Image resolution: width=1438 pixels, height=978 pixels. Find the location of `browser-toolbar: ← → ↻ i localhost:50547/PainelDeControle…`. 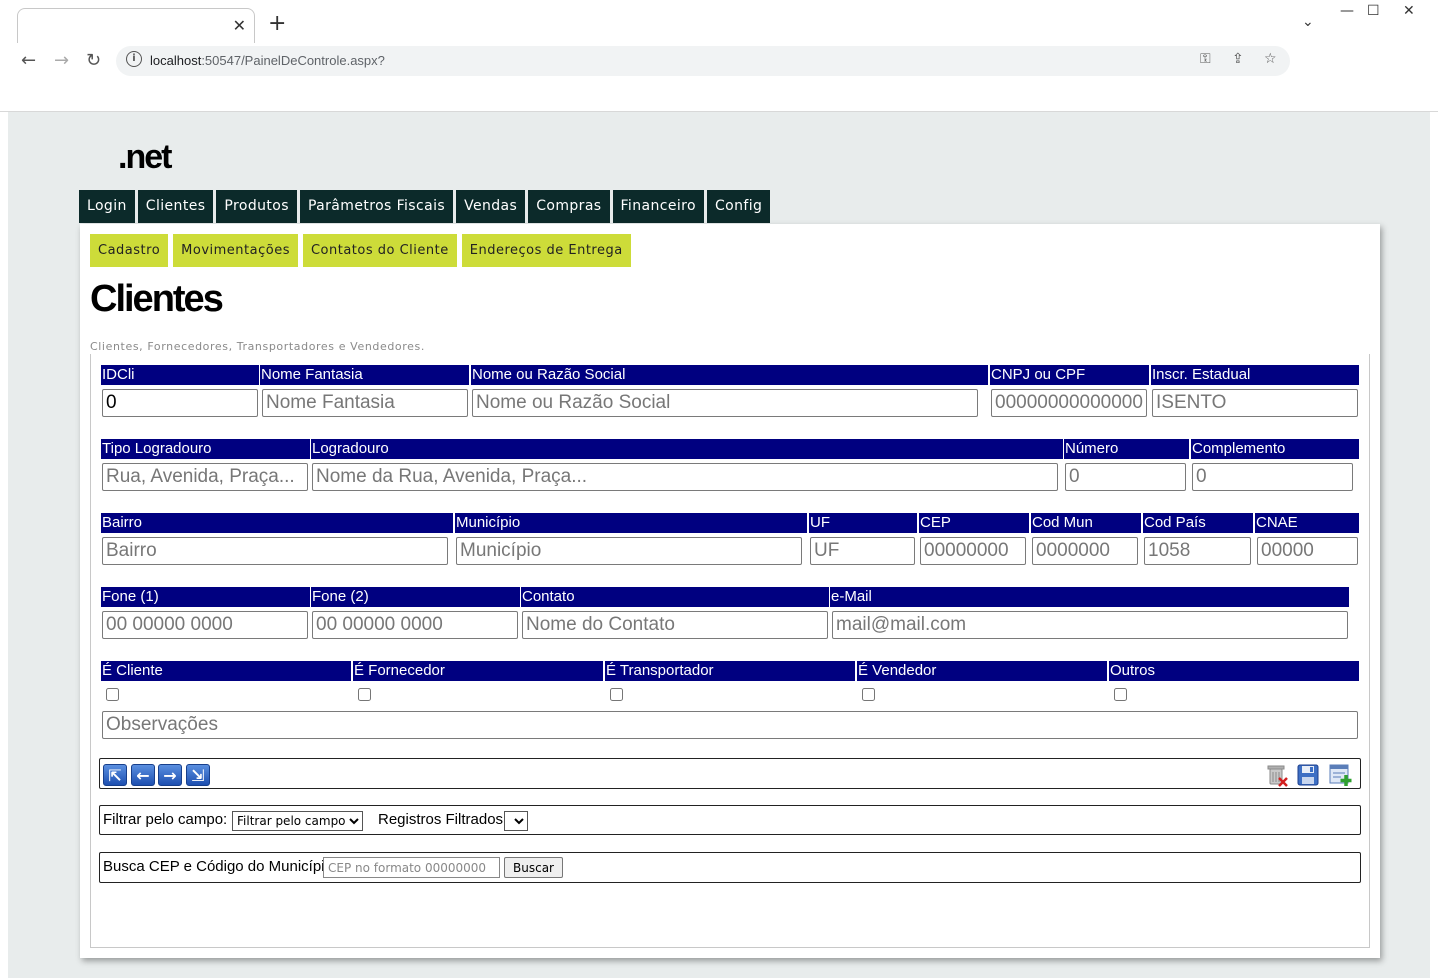

browser-toolbar: ← → ↻ i localhost:50547/PainelDeControle… is located at coordinates (719, 62).